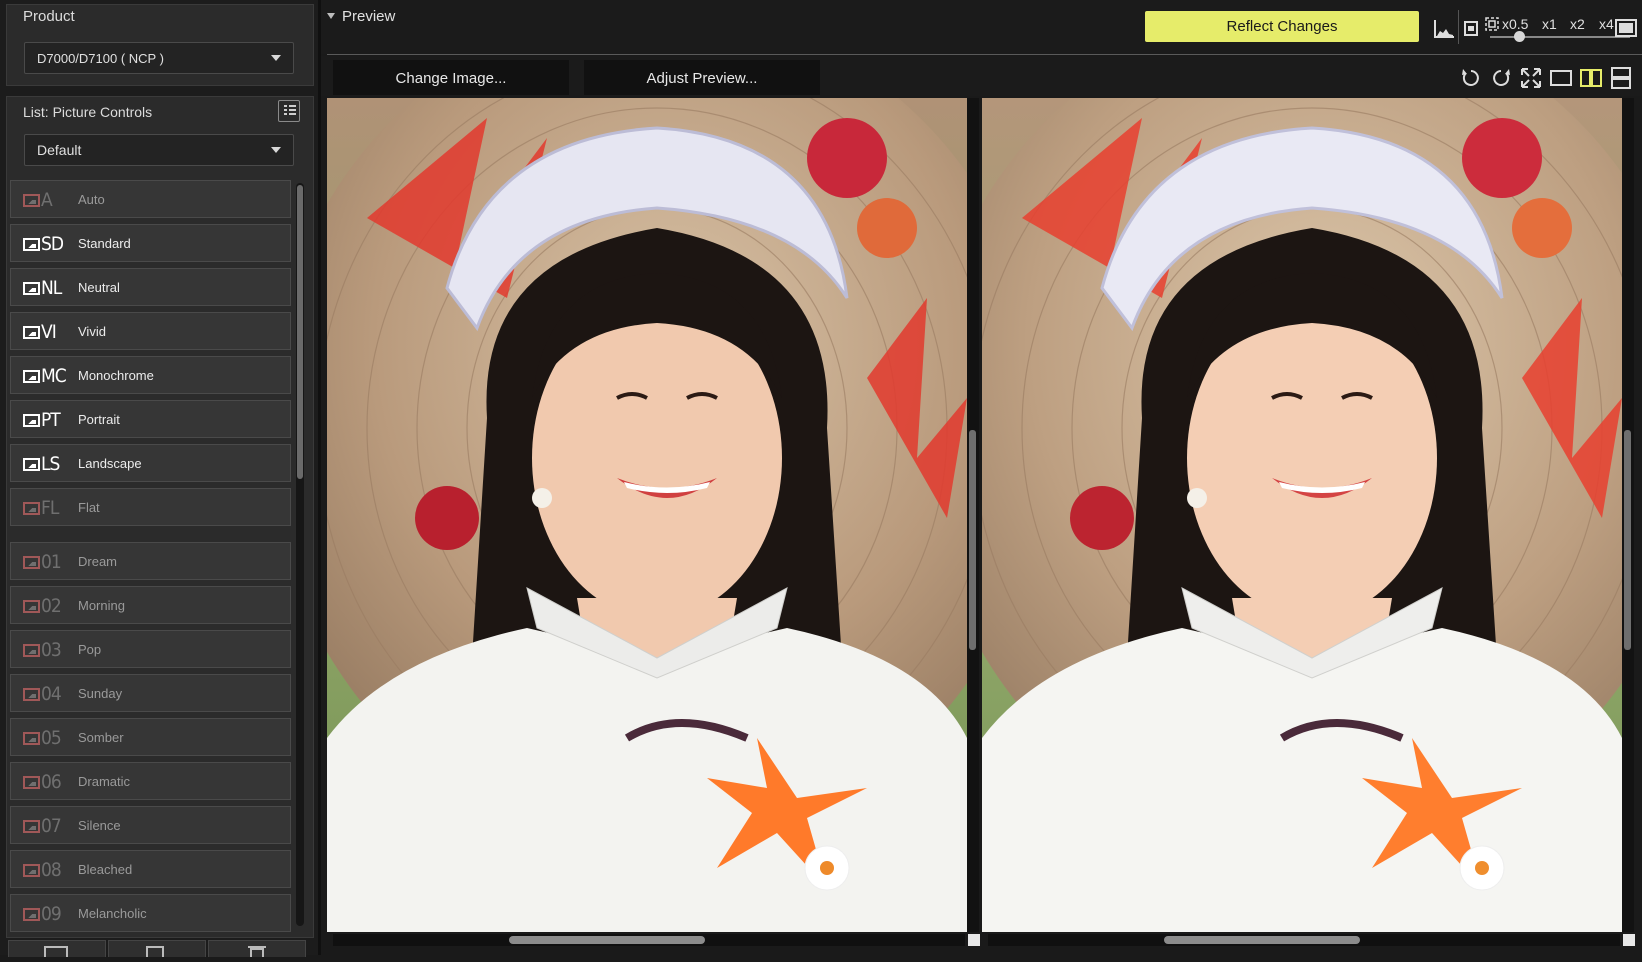  Describe the element at coordinates (92, 331) in the screenshot. I see `picture-control-label: Vivid` at that location.